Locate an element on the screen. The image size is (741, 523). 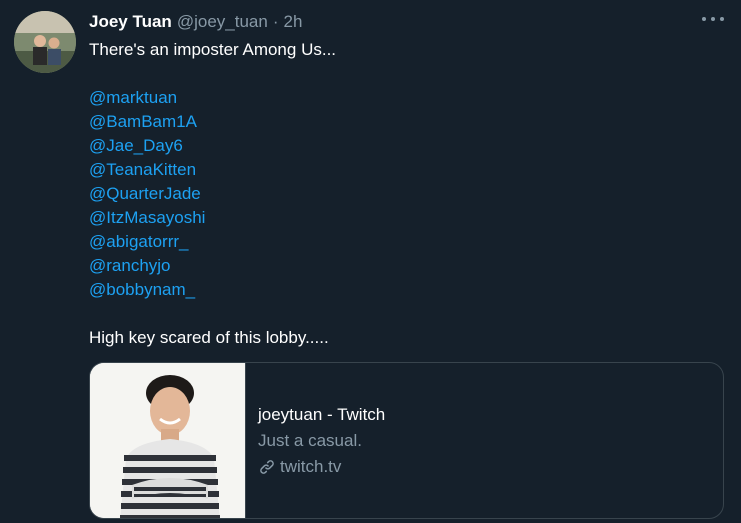
mention-link: @marktuan is located at coordinates (407, 98).